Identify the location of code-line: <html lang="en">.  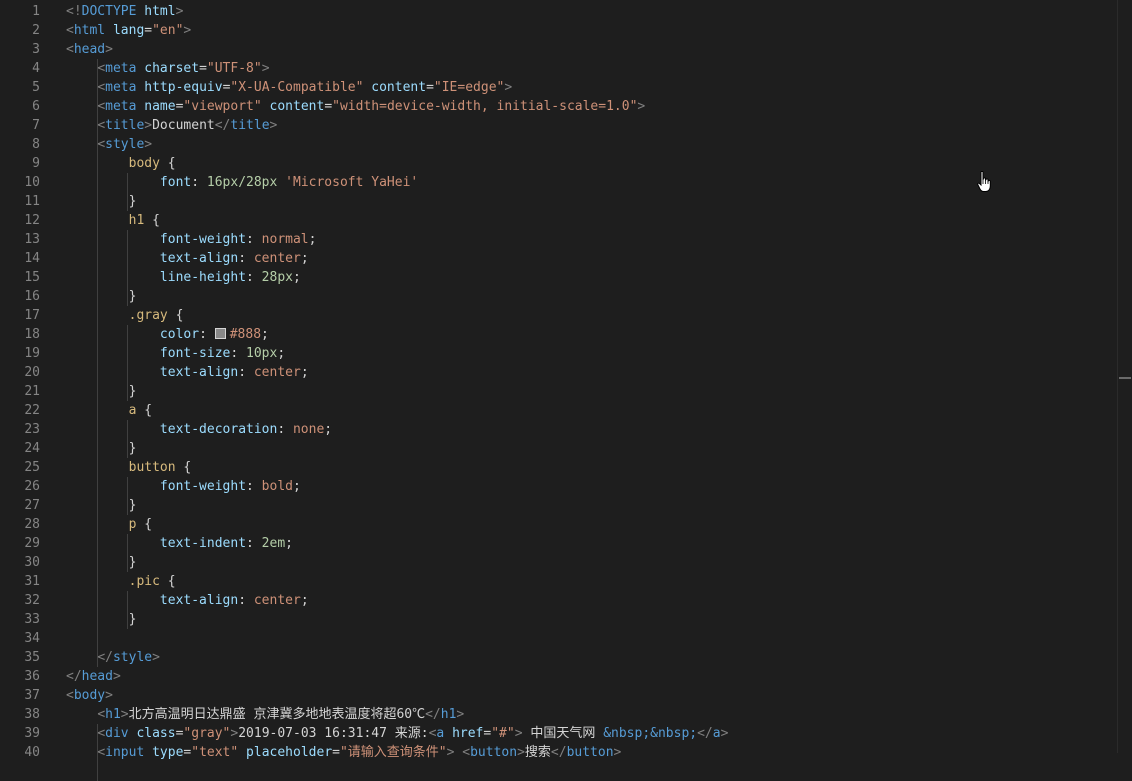
(128, 30).